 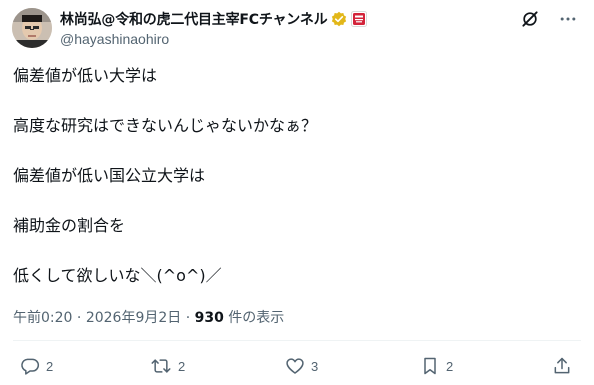 I want to click on tweet-line: 偏差値が低い国公立大学は, so click(x=109, y=175).